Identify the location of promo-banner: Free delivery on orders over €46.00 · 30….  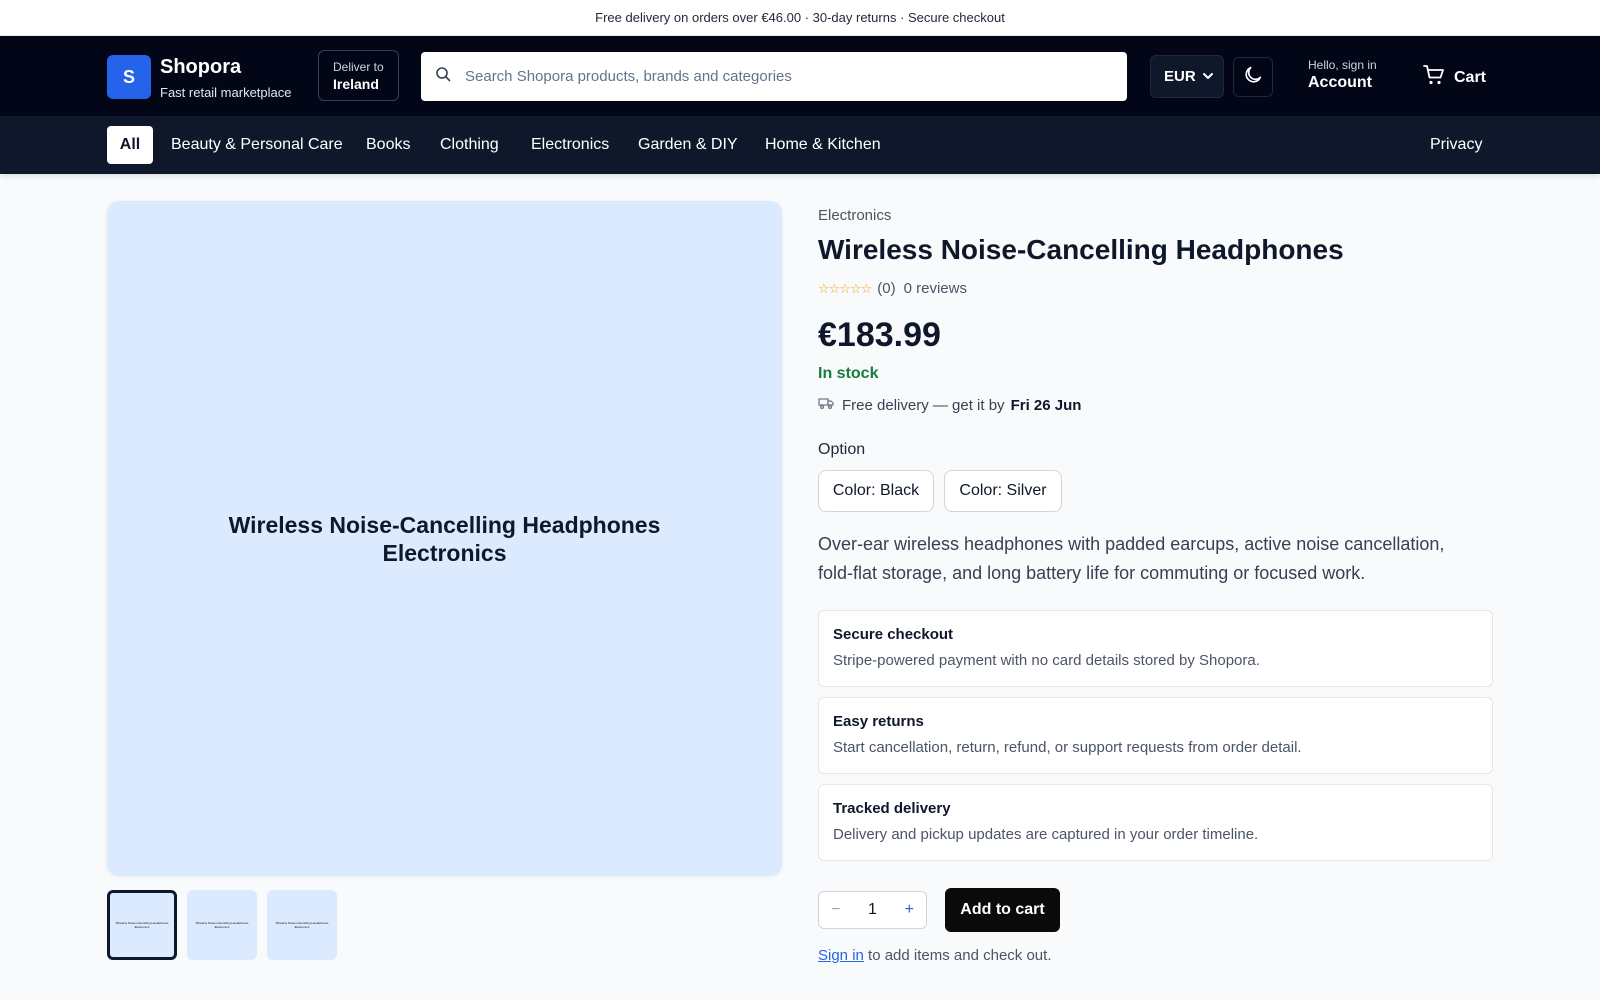
(800, 18).